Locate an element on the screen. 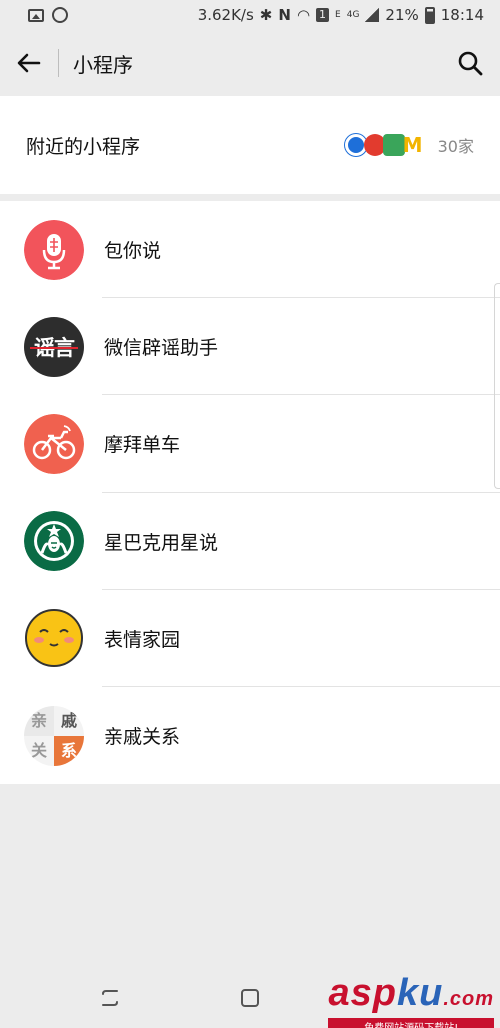 The image size is (500, 1028). status-bar: 3.62K/s ✱ N ◠ 1 E 4G 21% 18:14 is located at coordinates (250, 15).